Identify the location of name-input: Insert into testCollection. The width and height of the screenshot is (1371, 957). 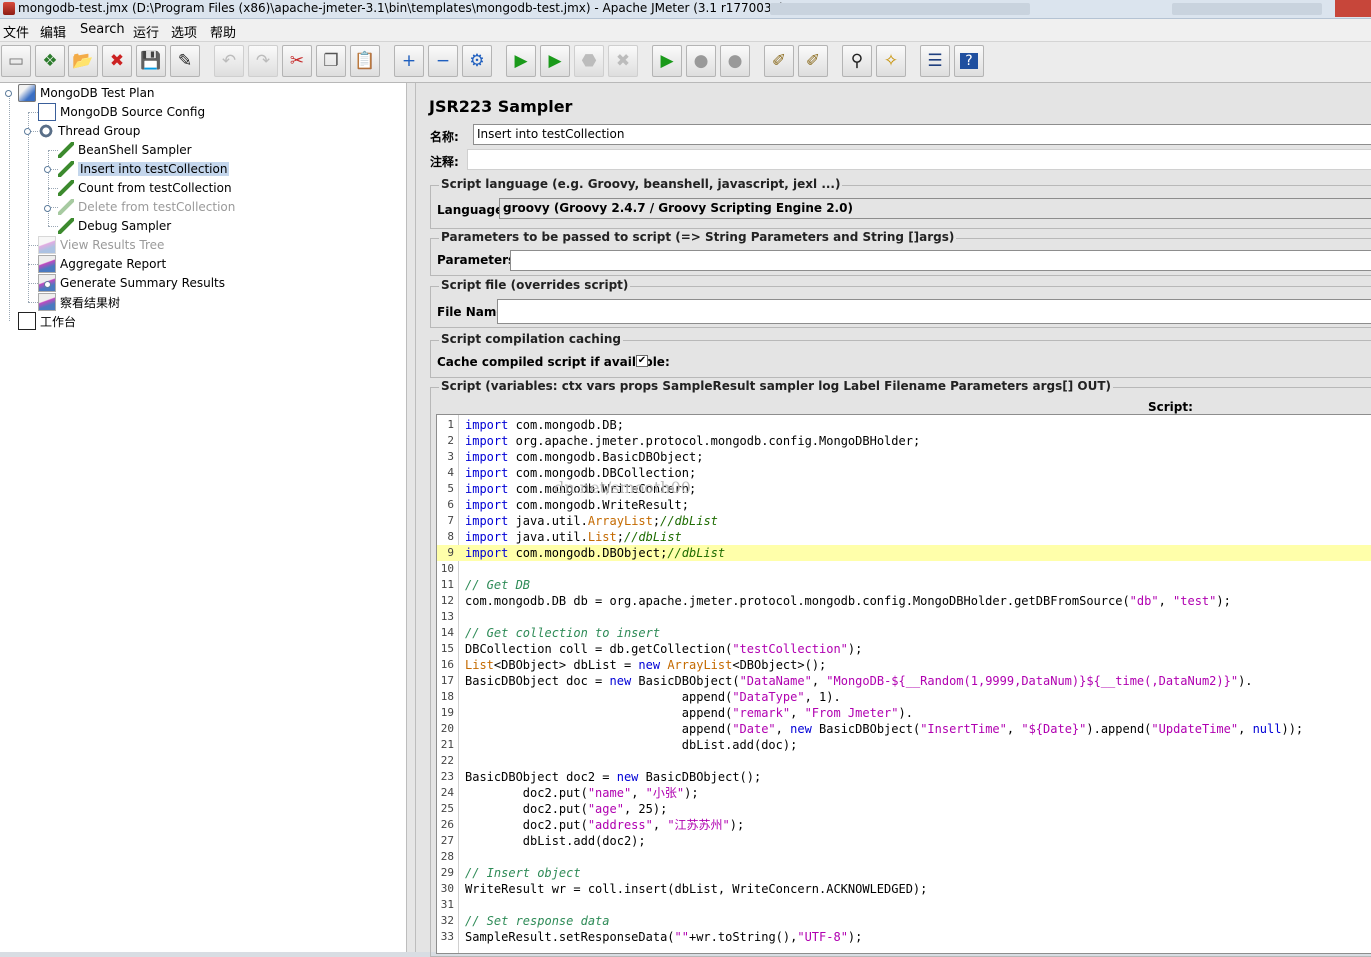
(922, 134).